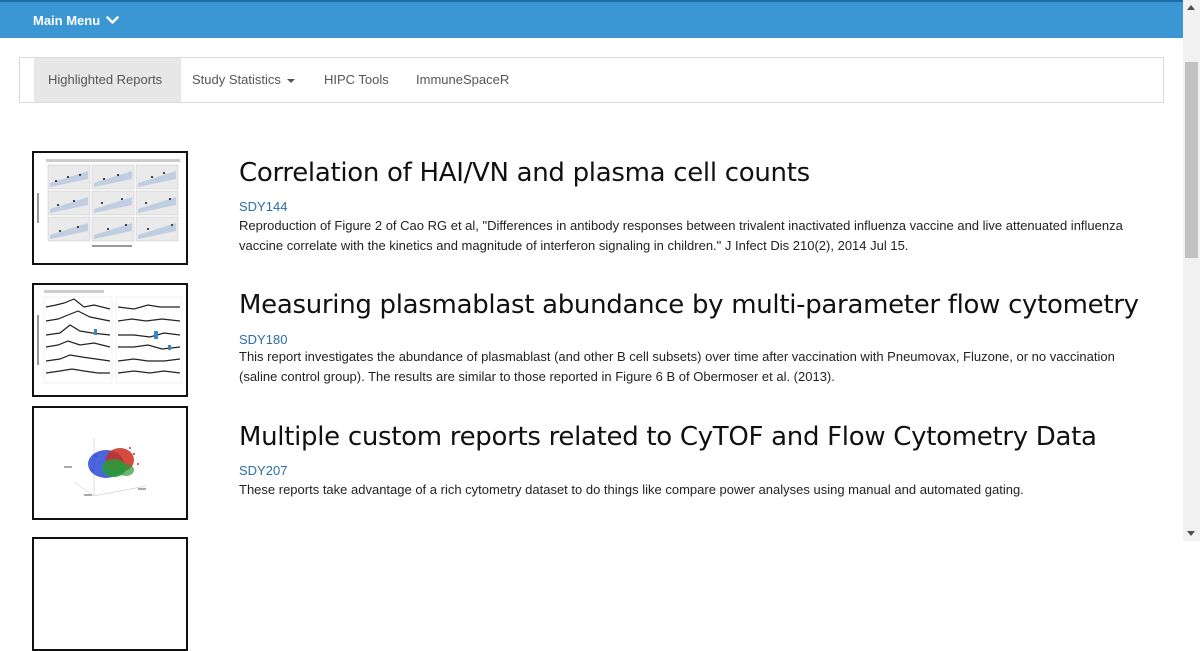  Describe the element at coordinates (1191, 270) in the screenshot. I see `scrollbar` at that location.